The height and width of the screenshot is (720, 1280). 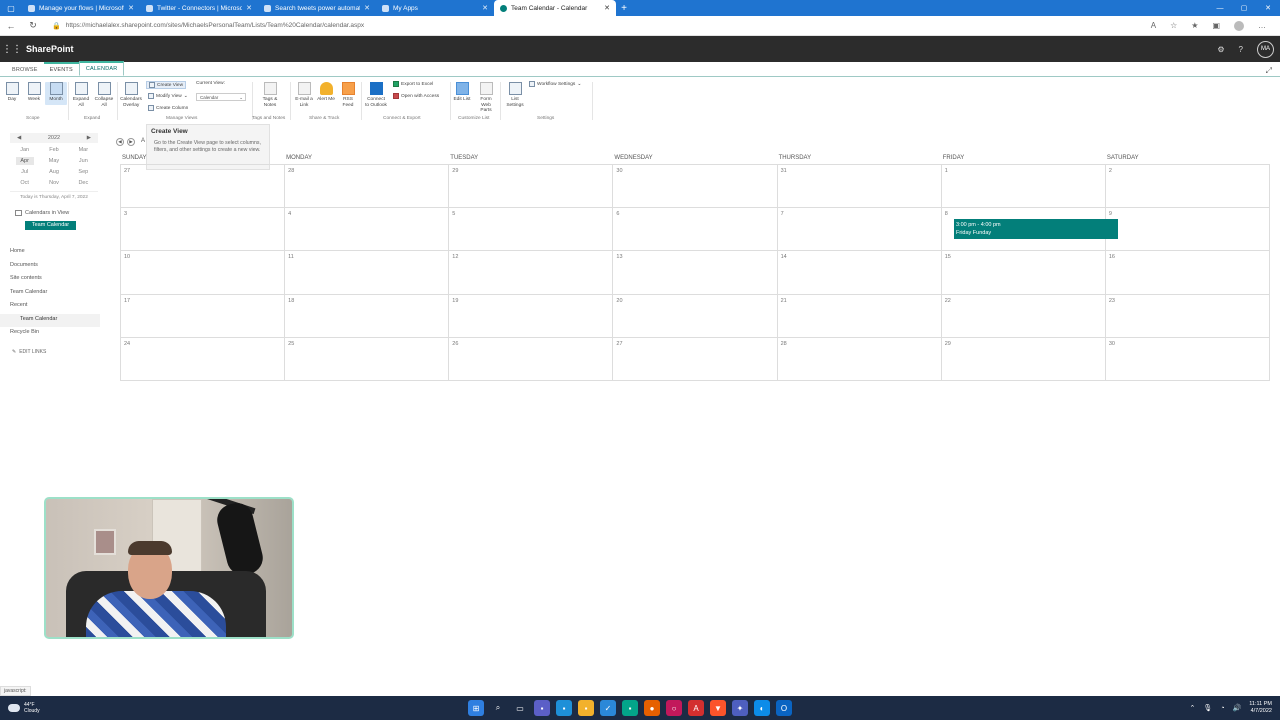 What do you see at coordinates (89, 138) in the screenshot?
I see `next-year-icon: ▶` at bounding box center [89, 138].